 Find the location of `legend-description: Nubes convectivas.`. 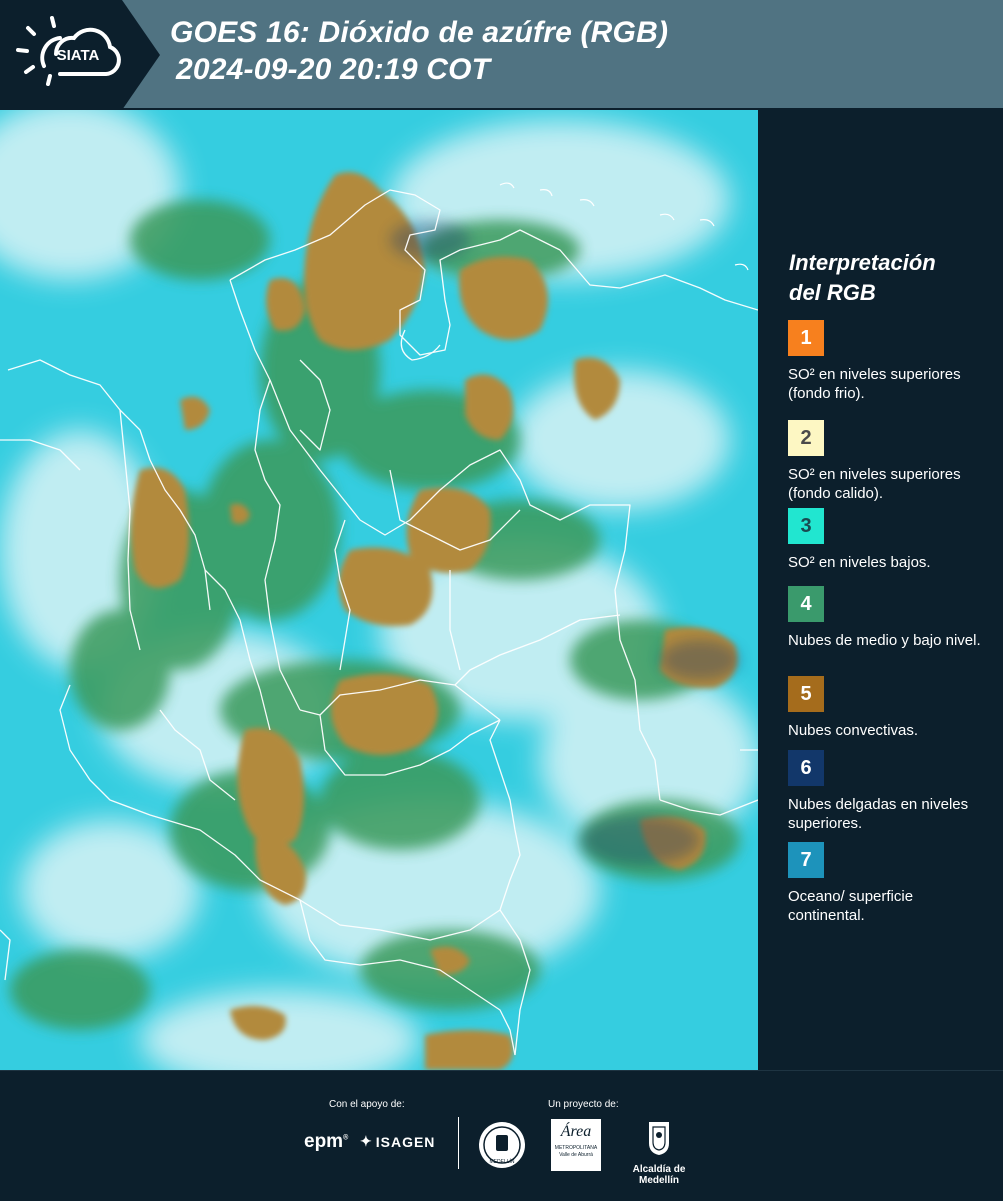

legend-description: Nubes convectivas. is located at coordinates (853, 730).